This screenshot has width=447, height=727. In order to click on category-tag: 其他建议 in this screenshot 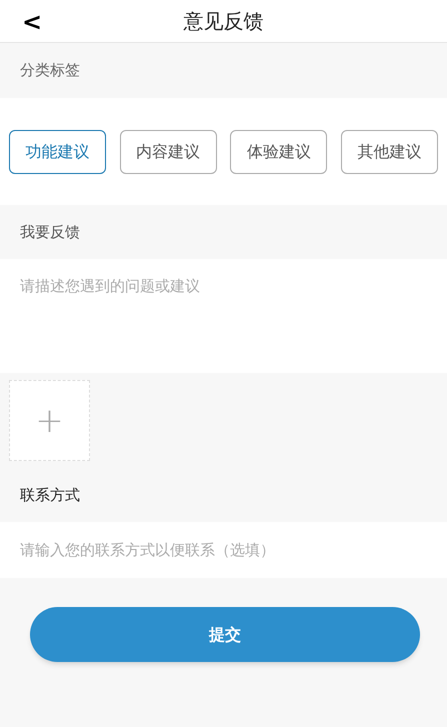, I will do `click(389, 152)`.